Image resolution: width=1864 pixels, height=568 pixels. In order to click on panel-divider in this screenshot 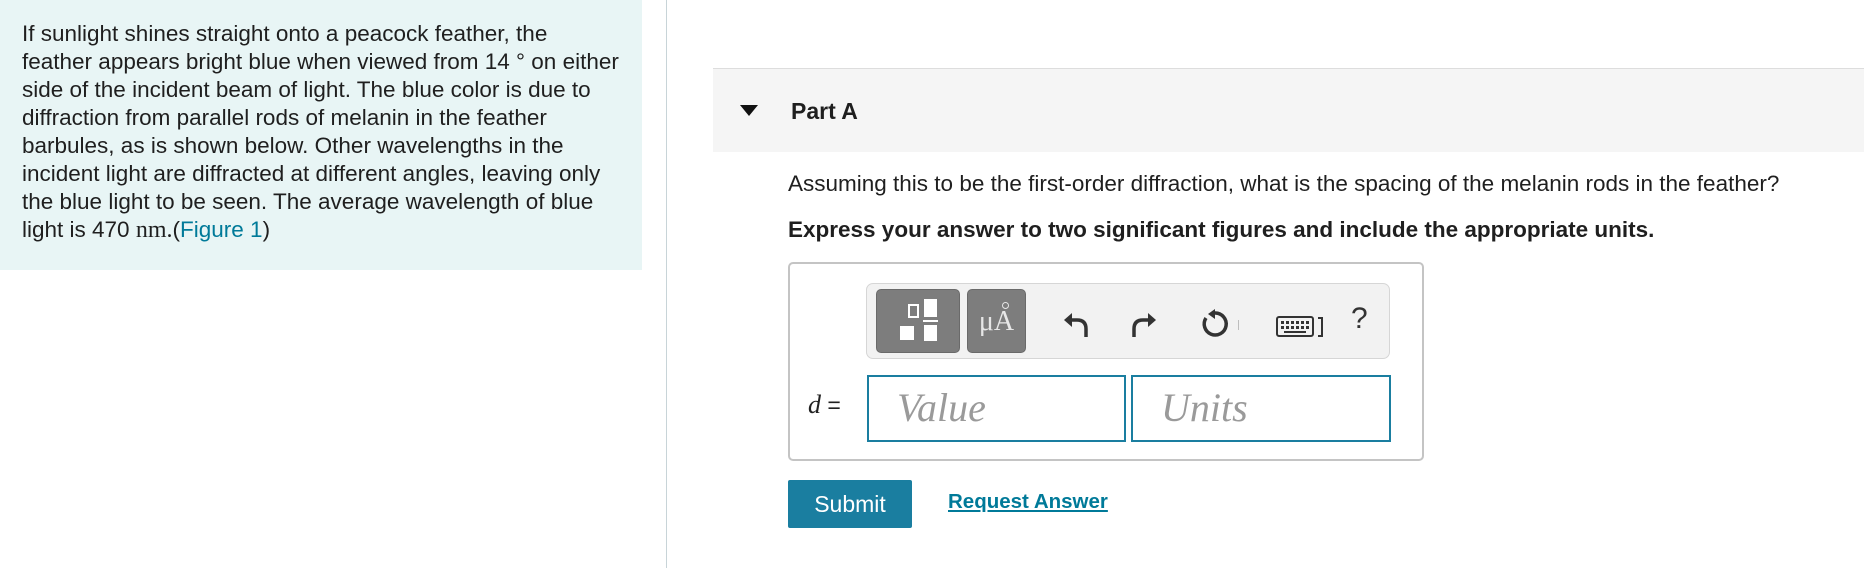, I will do `click(666, 284)`.